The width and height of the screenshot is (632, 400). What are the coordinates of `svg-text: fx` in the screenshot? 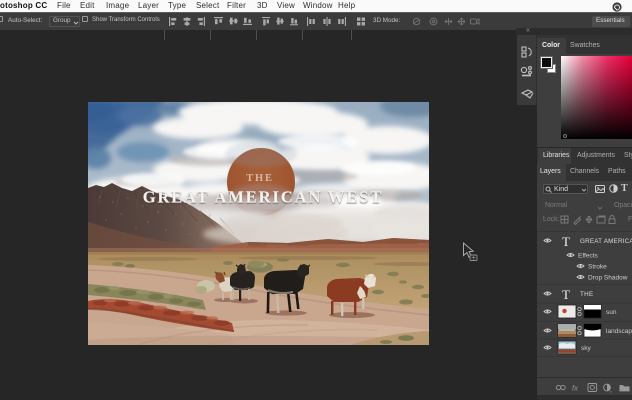 It's located at (575, 388).